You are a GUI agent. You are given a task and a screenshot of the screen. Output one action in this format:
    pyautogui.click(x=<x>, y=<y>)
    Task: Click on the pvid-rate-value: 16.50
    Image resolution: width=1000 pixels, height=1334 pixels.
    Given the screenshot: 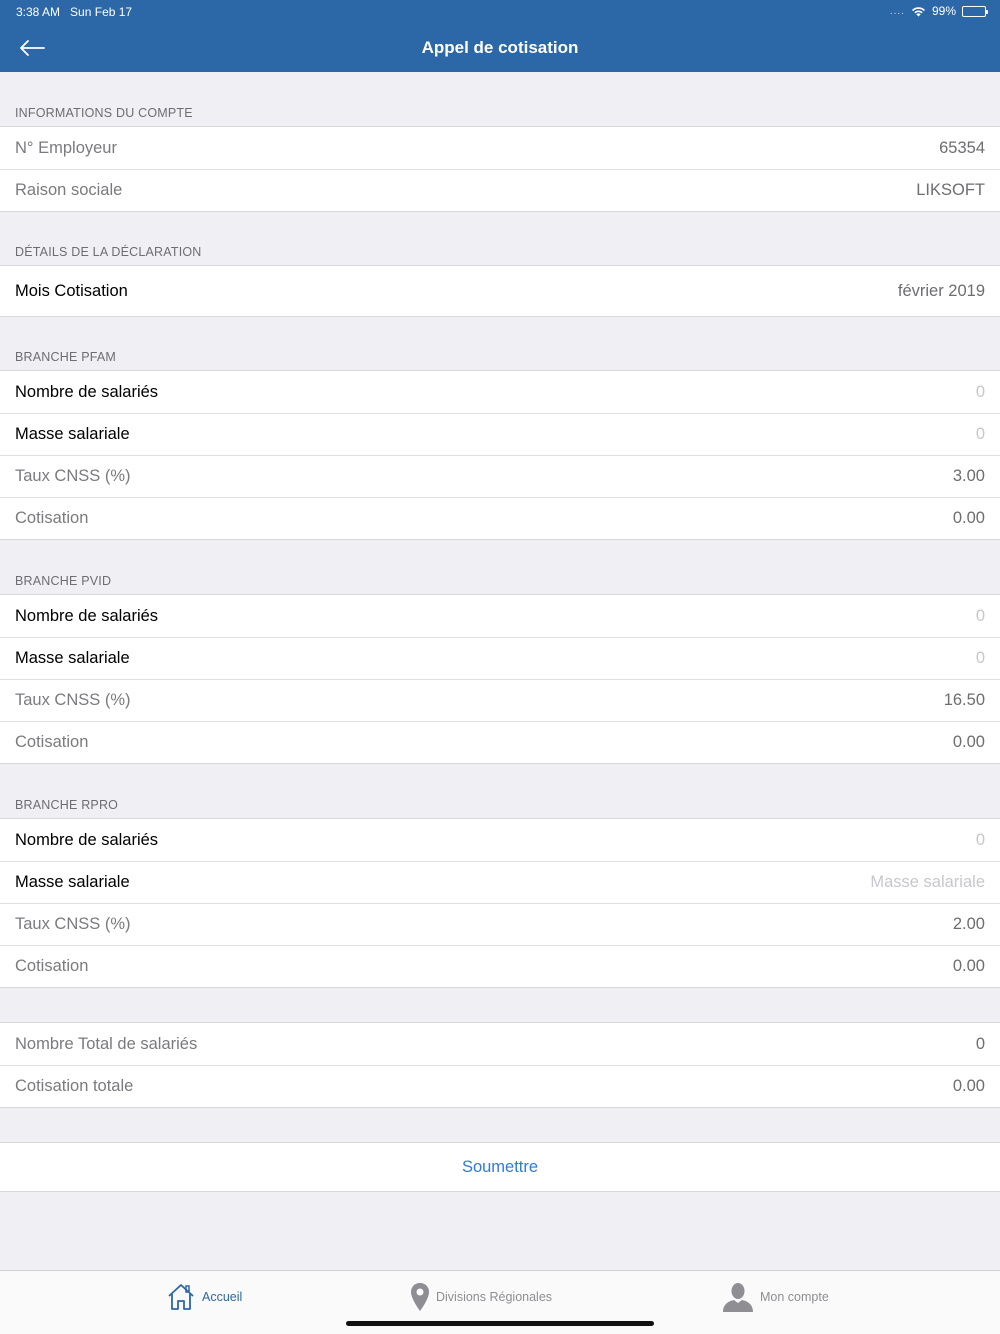 What is the action you would take?
    pyautogui.click(x=964, y=700)
    